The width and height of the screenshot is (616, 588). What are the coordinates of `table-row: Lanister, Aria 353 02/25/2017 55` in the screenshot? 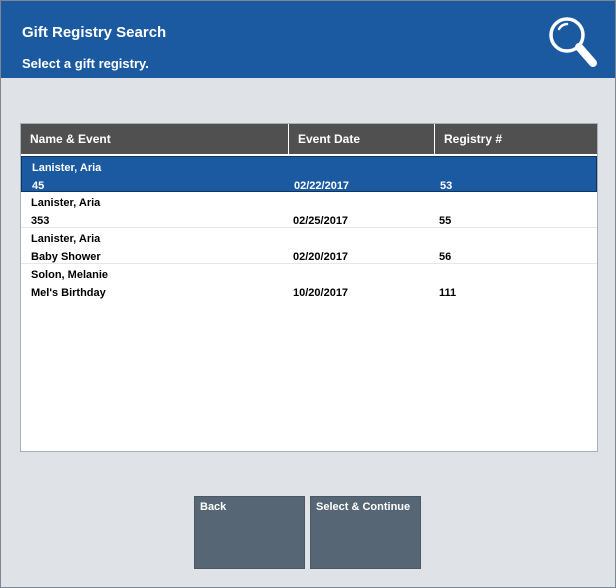 It's located at (309, 210).